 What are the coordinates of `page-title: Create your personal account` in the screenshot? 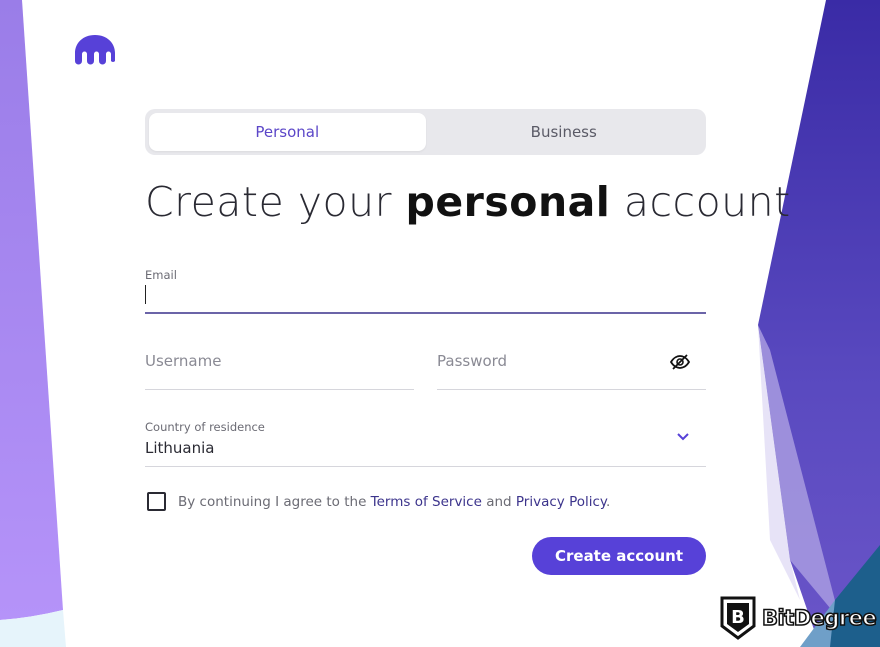 It's located at (467, 202).